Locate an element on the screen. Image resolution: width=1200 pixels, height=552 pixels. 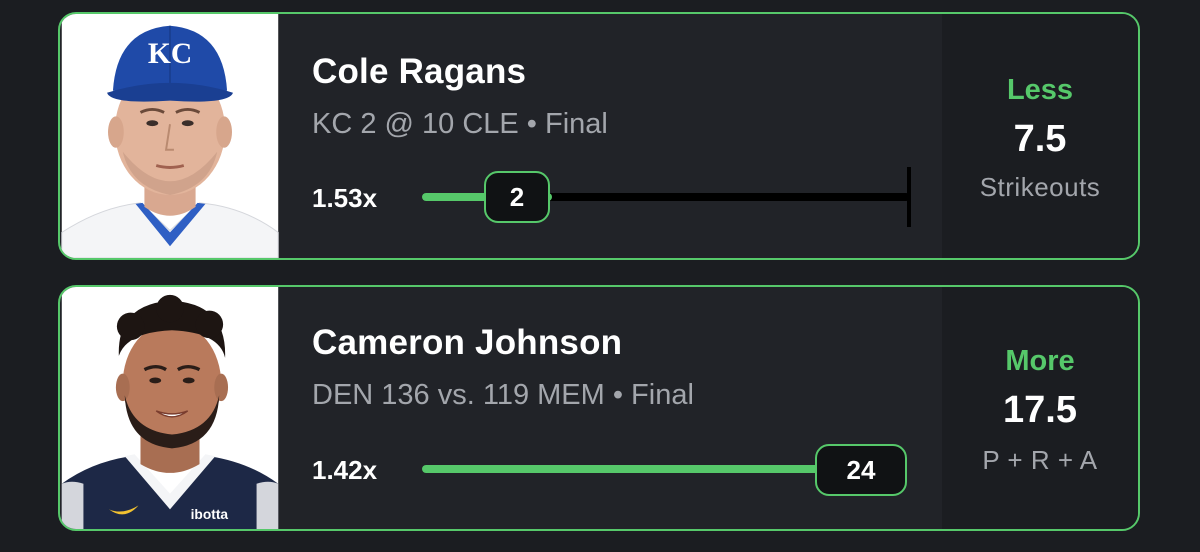
player-name: Cameron Johnson is located at coordinates (467, 342).